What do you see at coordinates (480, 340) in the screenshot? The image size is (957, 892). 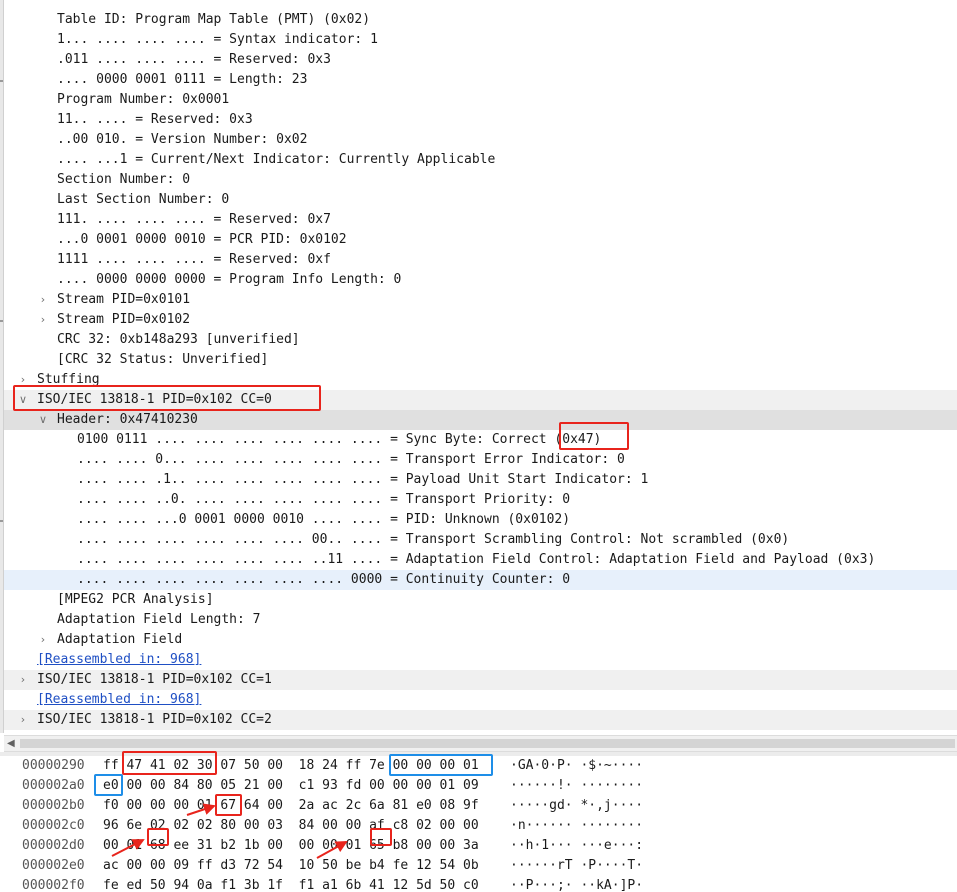 I see `tree-field: CRC 32: 0xb148a293 [unverified]` at bounding box center [480, 340].